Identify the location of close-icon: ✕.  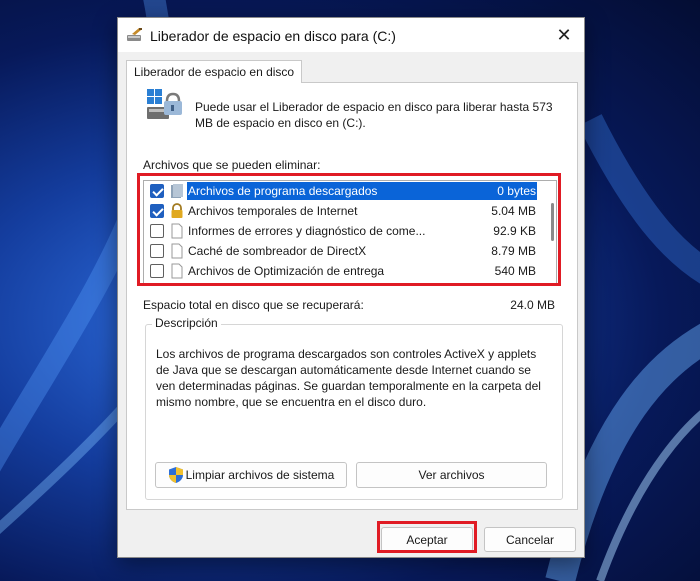
(564, 34).